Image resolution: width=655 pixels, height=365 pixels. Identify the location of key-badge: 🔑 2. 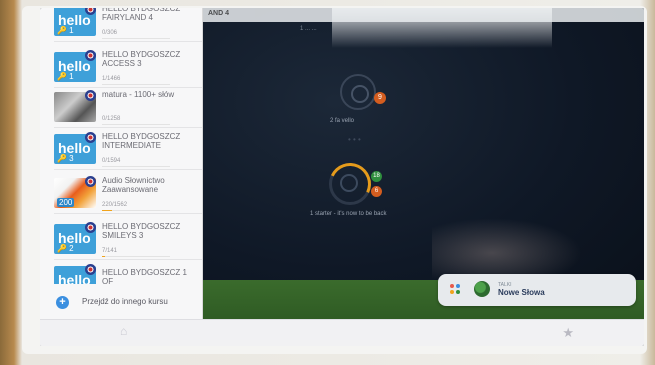
(65, 248).